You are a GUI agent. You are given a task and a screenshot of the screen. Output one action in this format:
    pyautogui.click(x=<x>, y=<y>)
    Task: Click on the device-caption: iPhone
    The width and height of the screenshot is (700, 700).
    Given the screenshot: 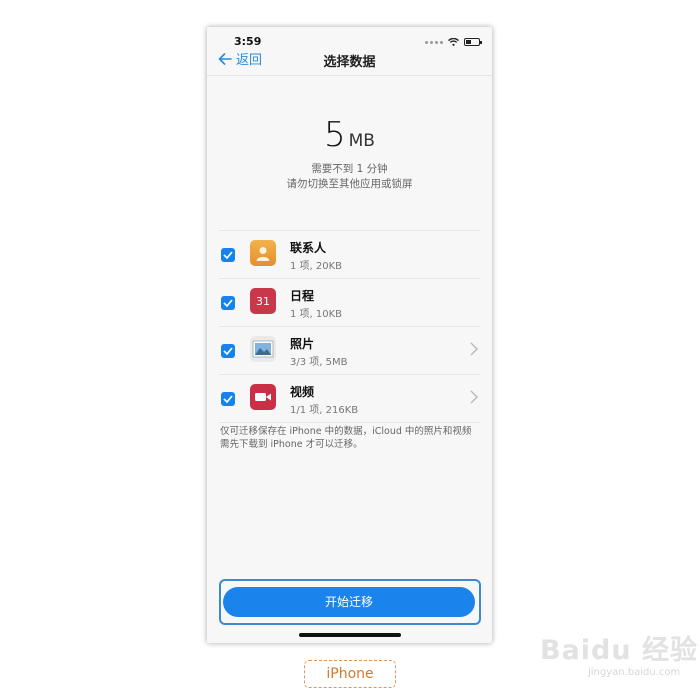 What is the action you would take?
    pyautogui.click(x=350, y=674)
    